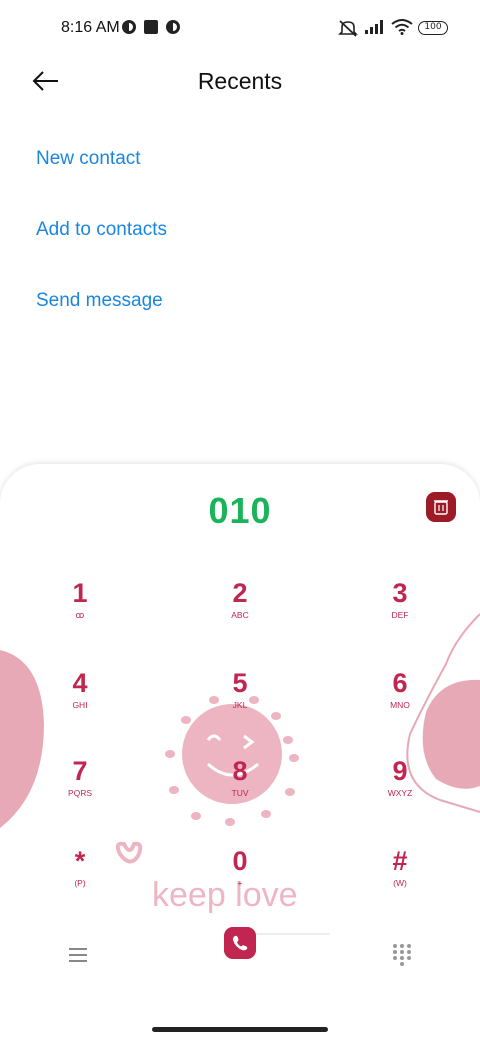  Describe the element at coordinates (101, 230) in the screenshot. I see `add-to-contacts-button: Add to contacts` at that location.